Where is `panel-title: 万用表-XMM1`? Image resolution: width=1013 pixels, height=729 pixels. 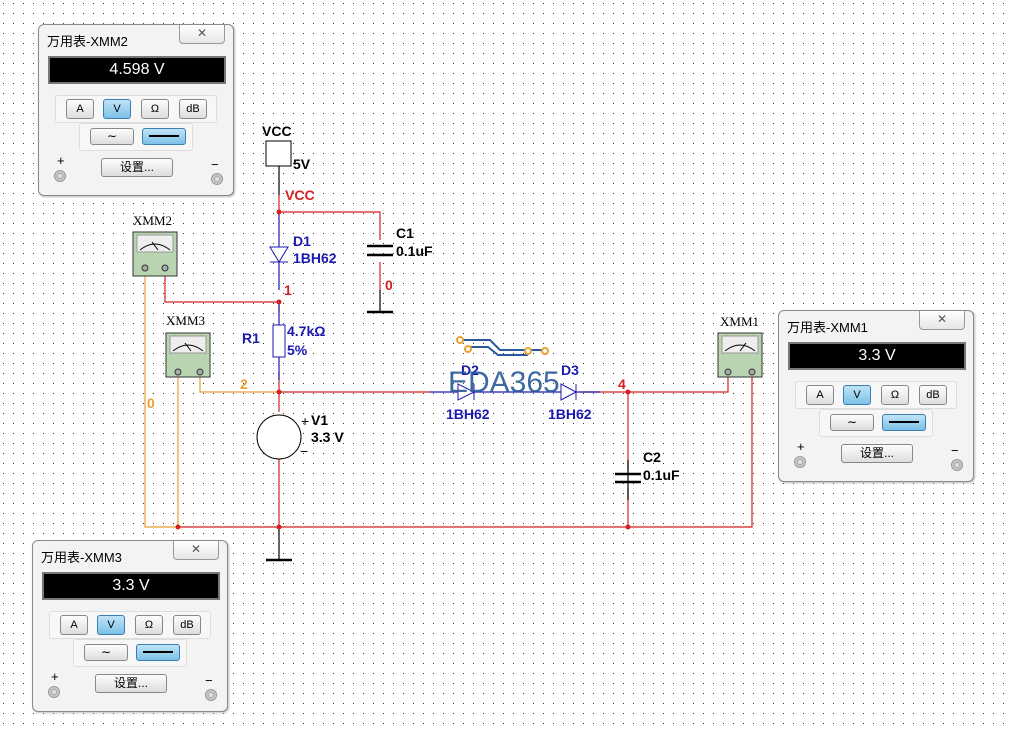 panel-title: 万用表-XMM1 is located at coordinates (827, 327).